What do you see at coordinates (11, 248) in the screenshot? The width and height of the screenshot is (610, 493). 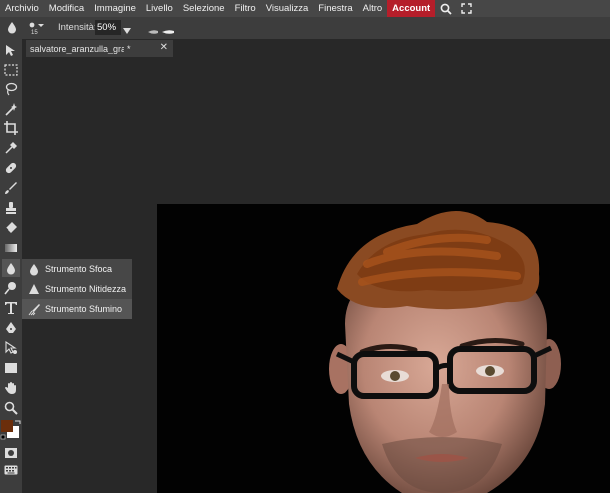 I see `gradient-tool-icon` at bounding box center [11, 248].